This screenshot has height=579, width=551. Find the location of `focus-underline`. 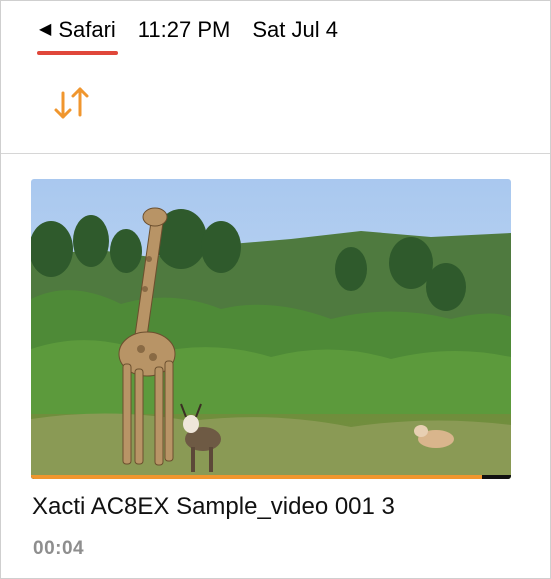

focus-underline is located at coordinates (77, 53).